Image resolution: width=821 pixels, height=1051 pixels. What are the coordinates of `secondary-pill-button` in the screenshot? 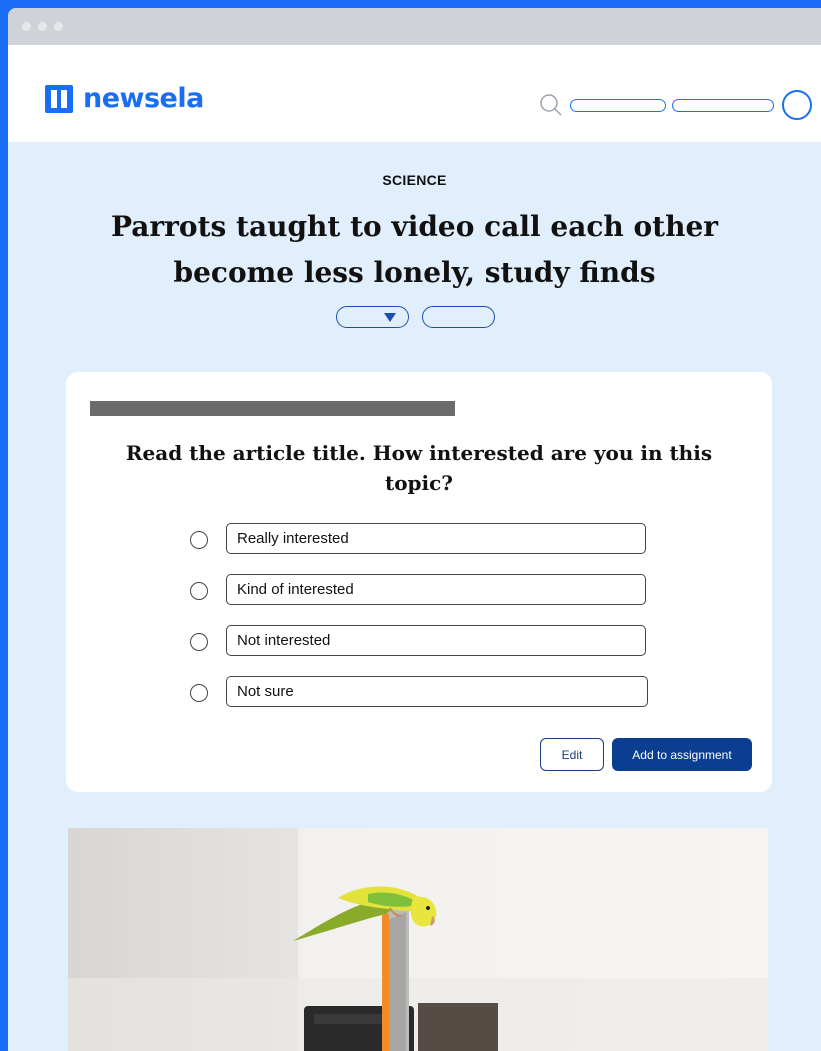 It's located at (458, 317).